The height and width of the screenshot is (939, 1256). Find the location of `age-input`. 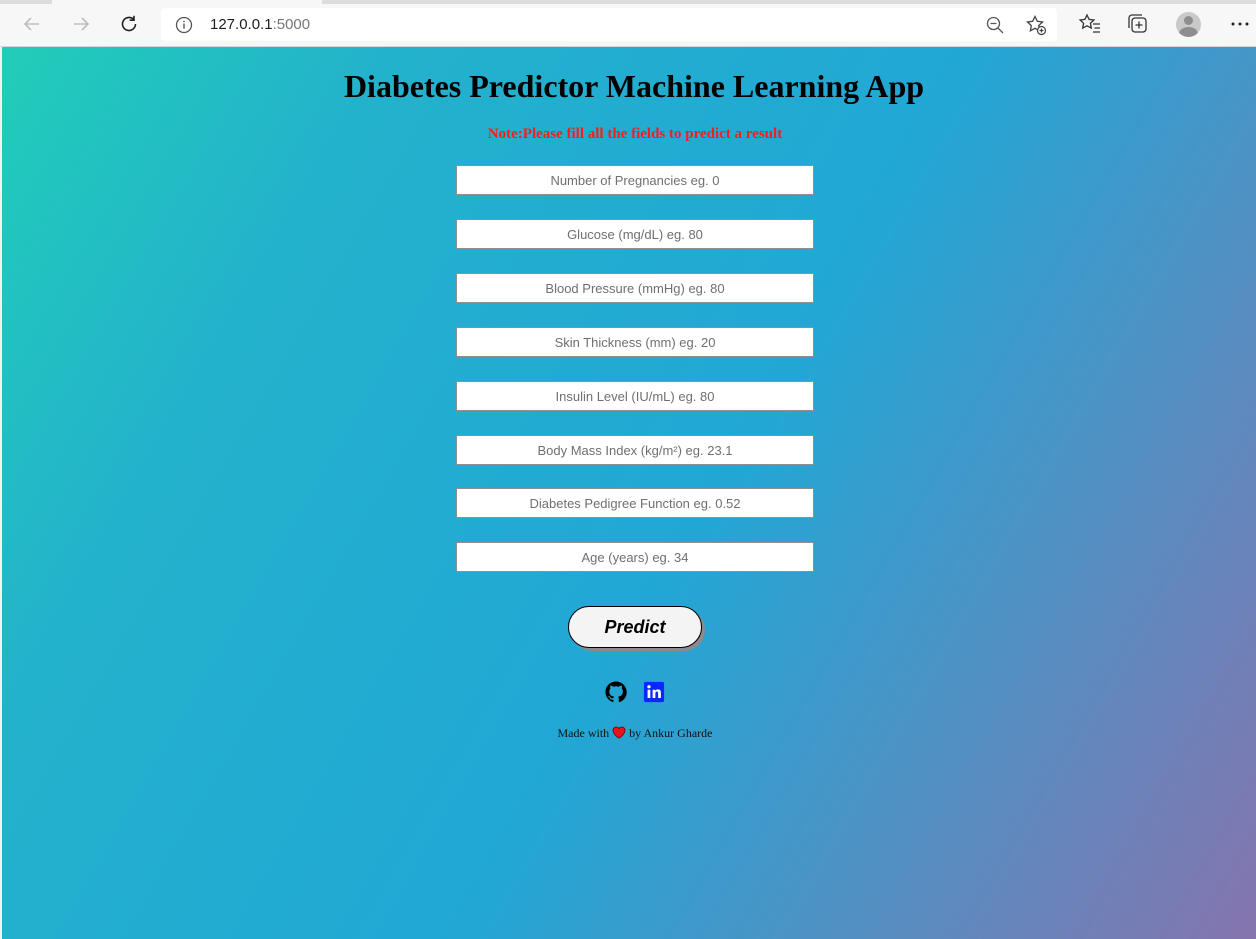

age-input is located at coordinates (635, 557).